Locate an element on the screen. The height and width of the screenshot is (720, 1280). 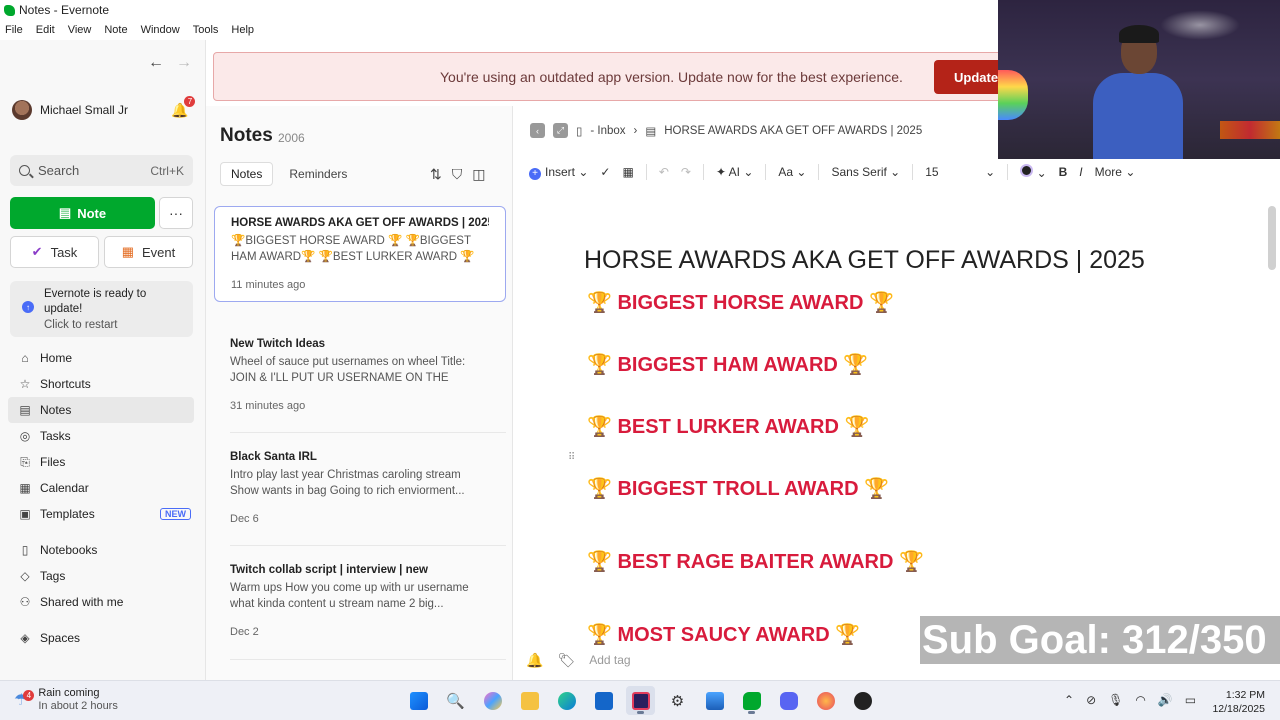
font-family-select: Sans Serif ⌄ is located at coordinates (865, 172).